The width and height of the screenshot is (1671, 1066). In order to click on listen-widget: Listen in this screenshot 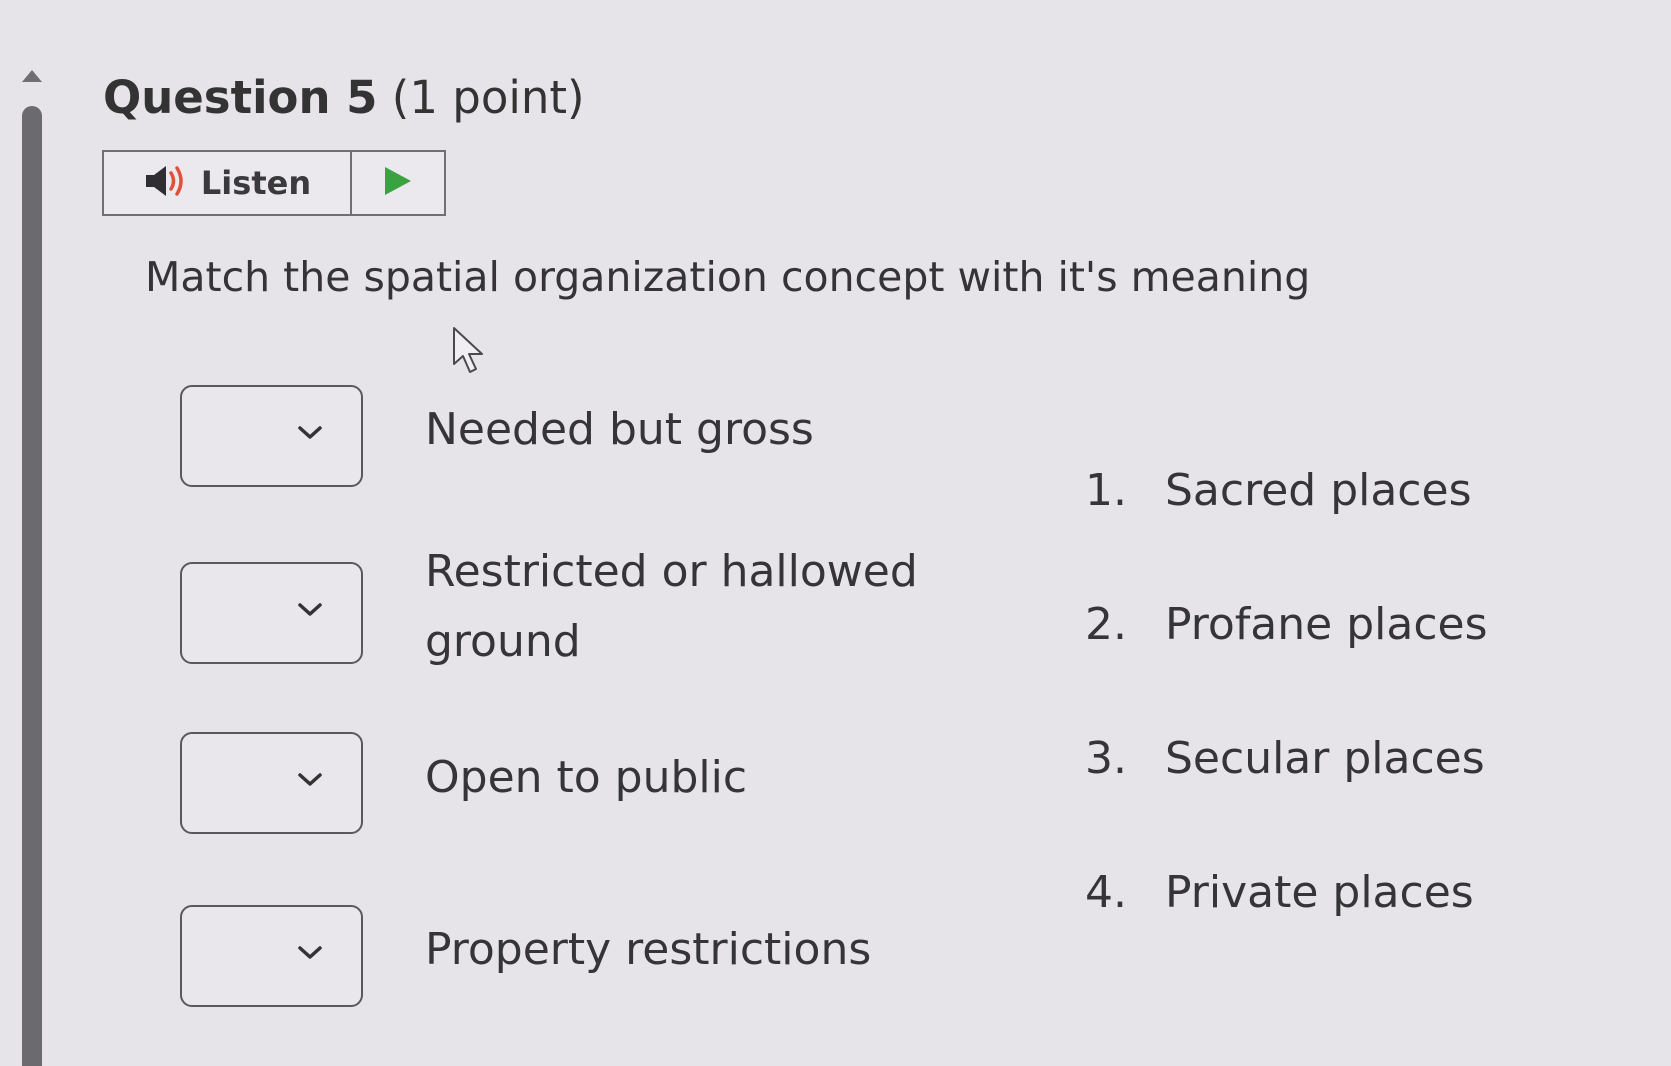, I will do `click(274, 183)`.